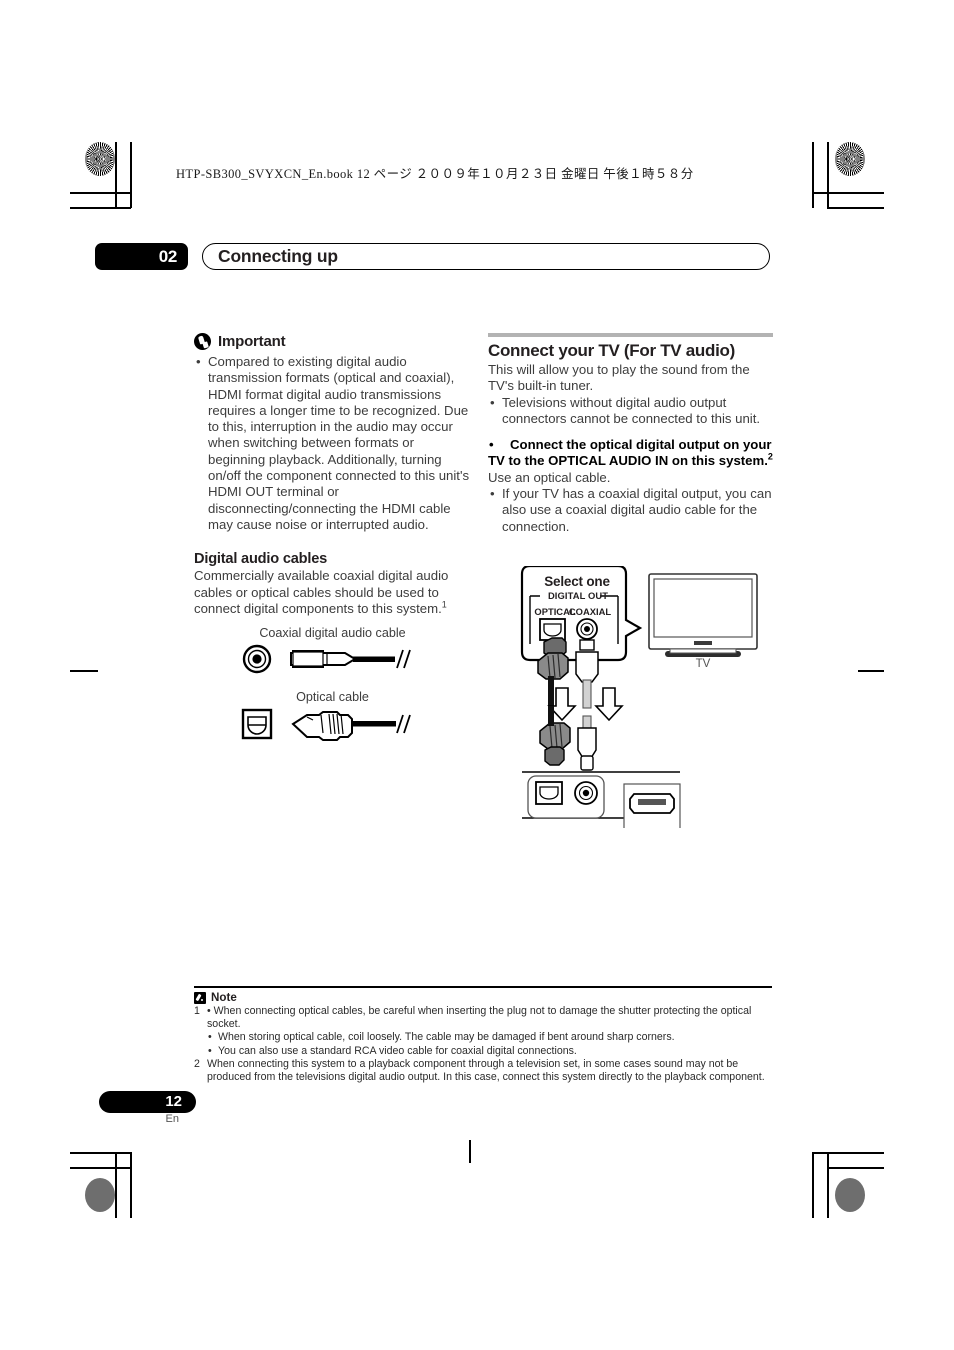 This screenshot has height=1350, width=954. Describe the element at coordinates (782, 172) in the screenshot. I see `crosshair-mark-top-right-inner` at that location.